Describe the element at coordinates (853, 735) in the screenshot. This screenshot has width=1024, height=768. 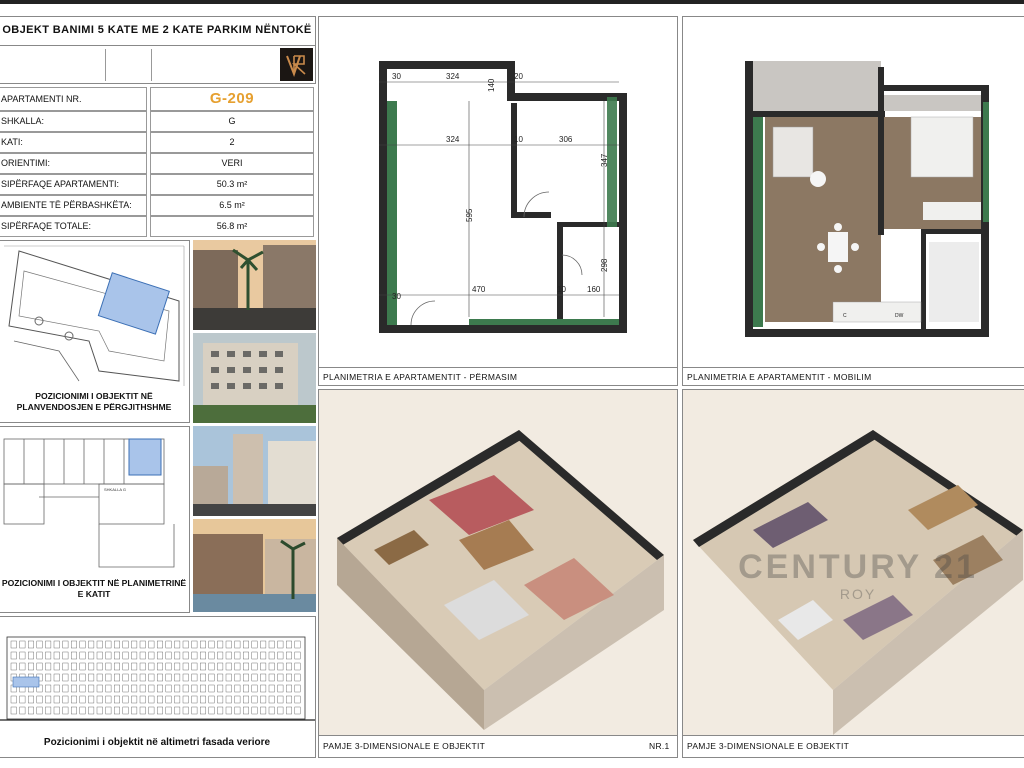
I see `render-view-2-divider` at that location.